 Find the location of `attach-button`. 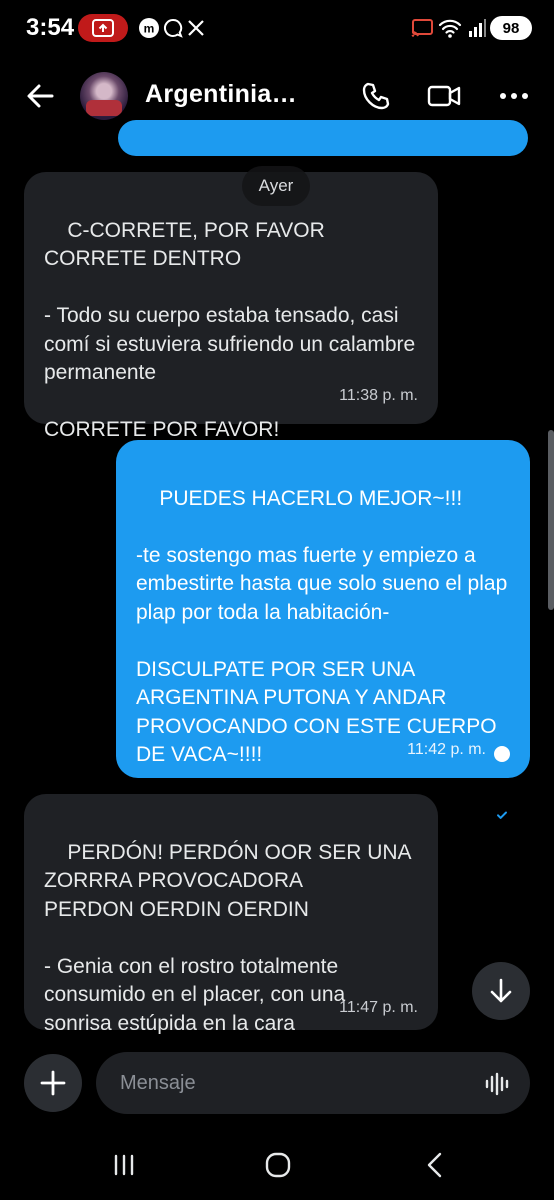

attach-button is located at coordinates (53, 1083).